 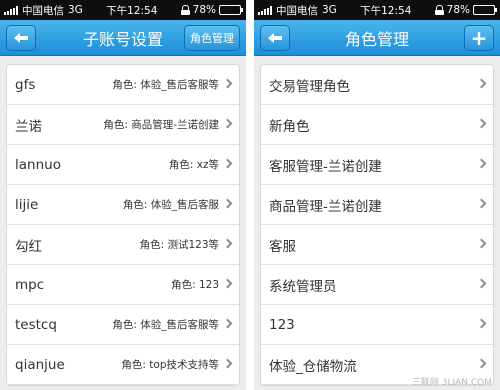 What do you see at coordinates (170, 365) in the screenshot?
I see `account-role: 角色: top技术支持等` at bounding box center [170, 365].